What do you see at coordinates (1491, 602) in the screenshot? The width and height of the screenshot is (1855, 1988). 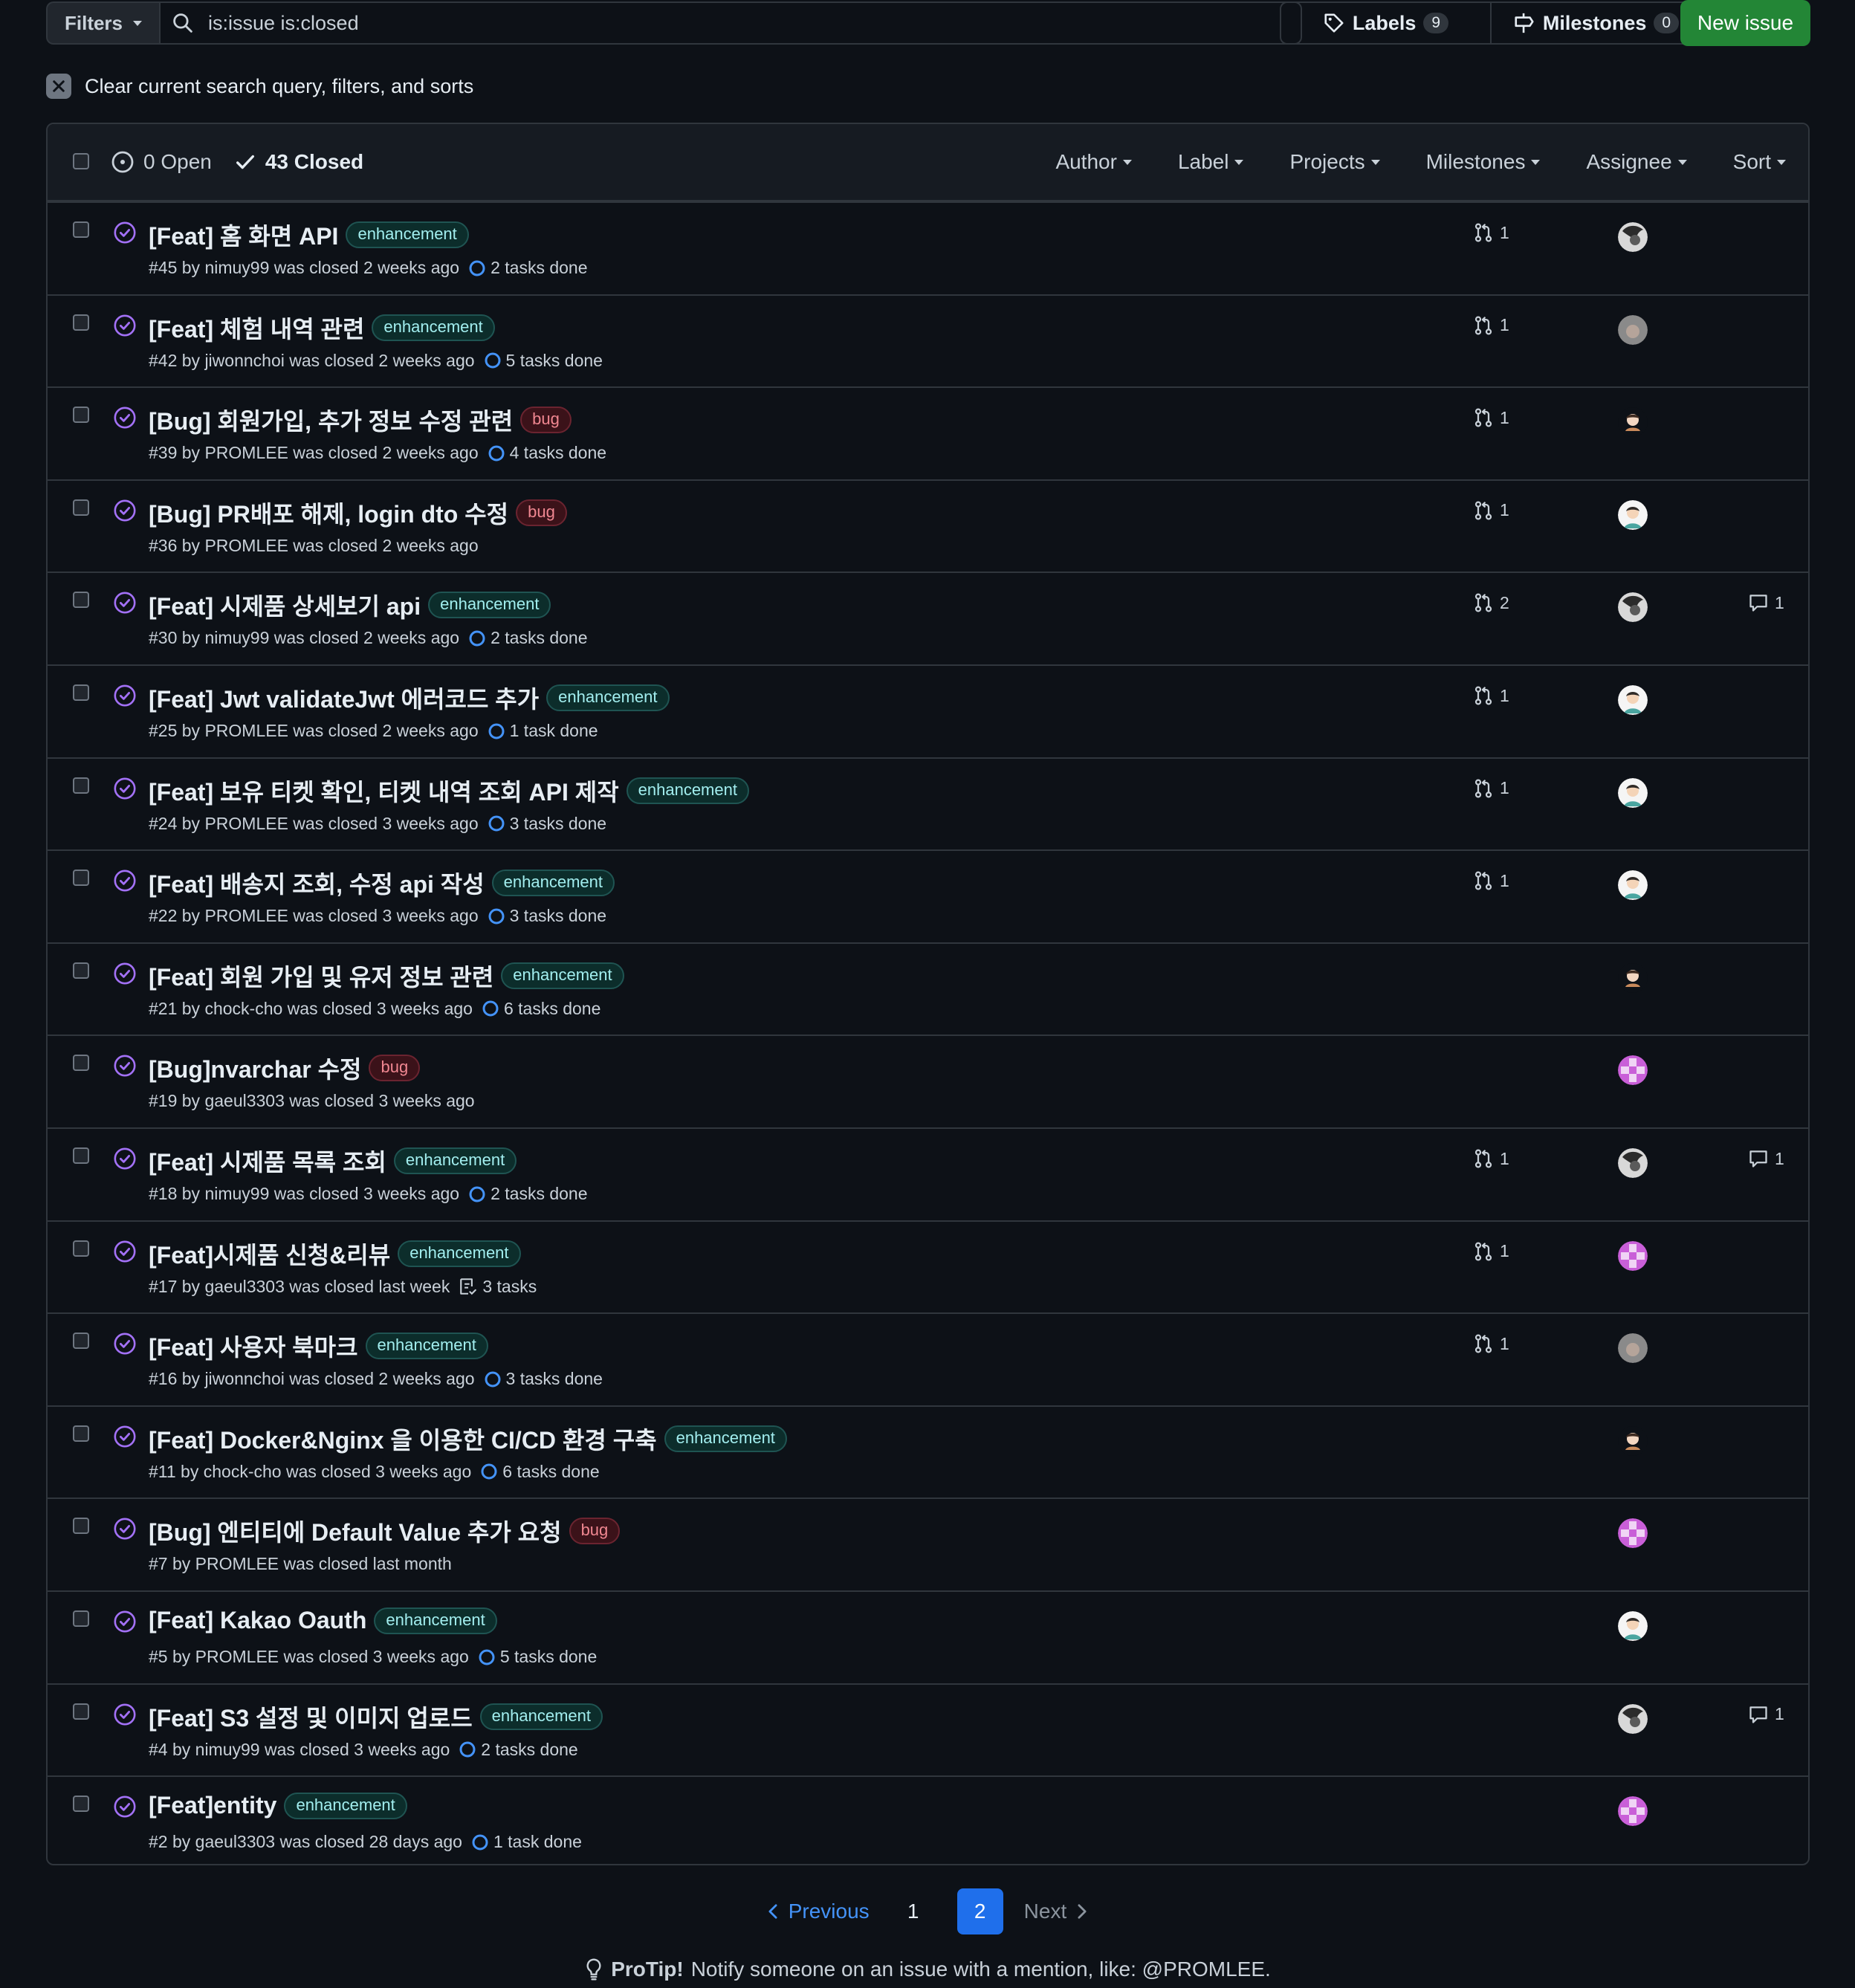 I see `linked-pull-requests: 2` at bounding box center [1491, 602].